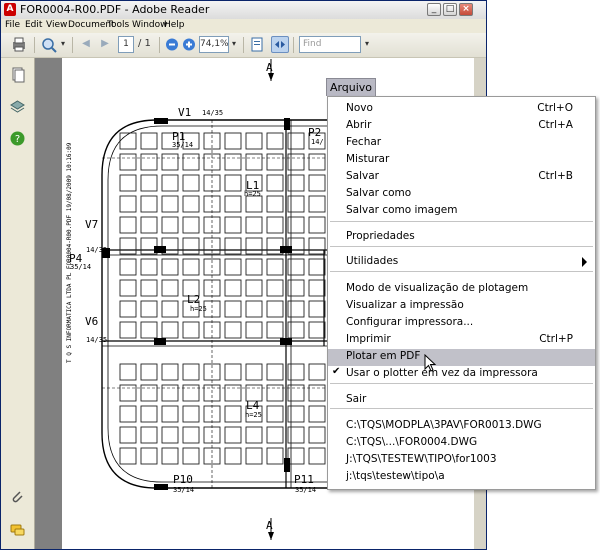 Image resolution: width=600 pixels, height=550 pixels. What do you see at coordinates (17, 496) in the screenshot?
I see `attachment-icon` at bounding box center [17, 496].